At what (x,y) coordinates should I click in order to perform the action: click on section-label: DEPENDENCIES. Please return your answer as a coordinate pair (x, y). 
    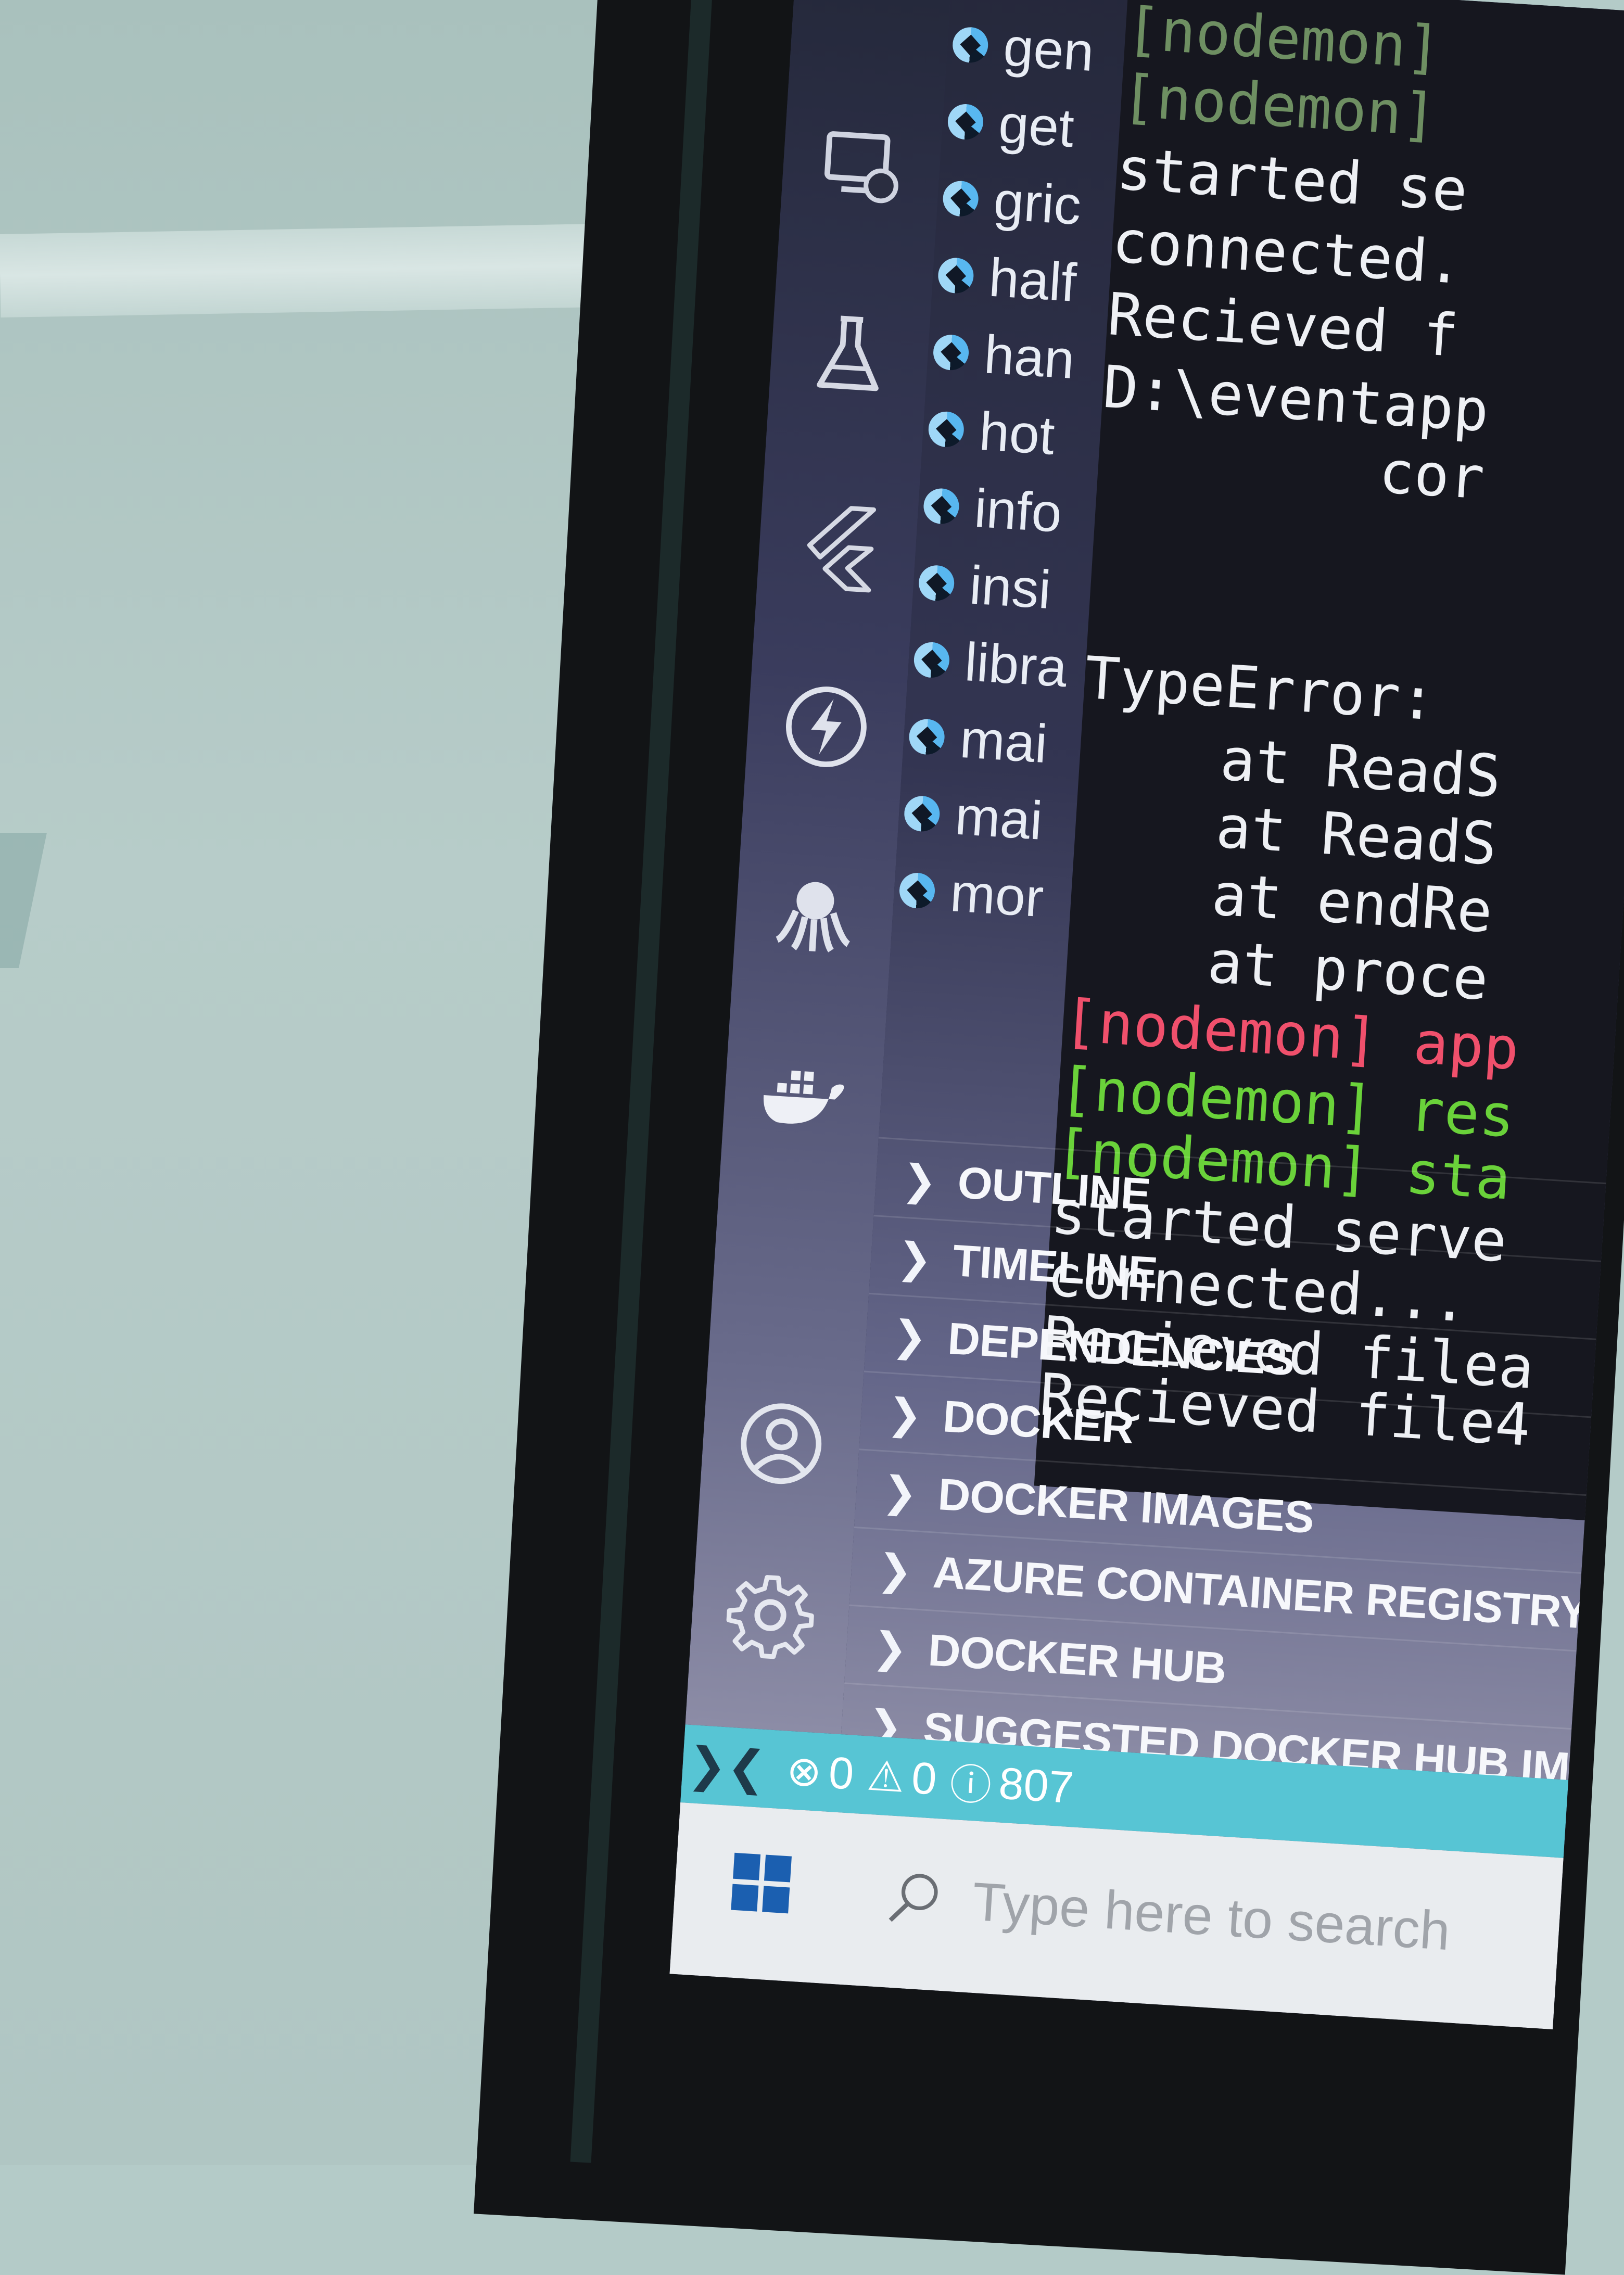
    Looking at the image, I should click on (1121, 1349).